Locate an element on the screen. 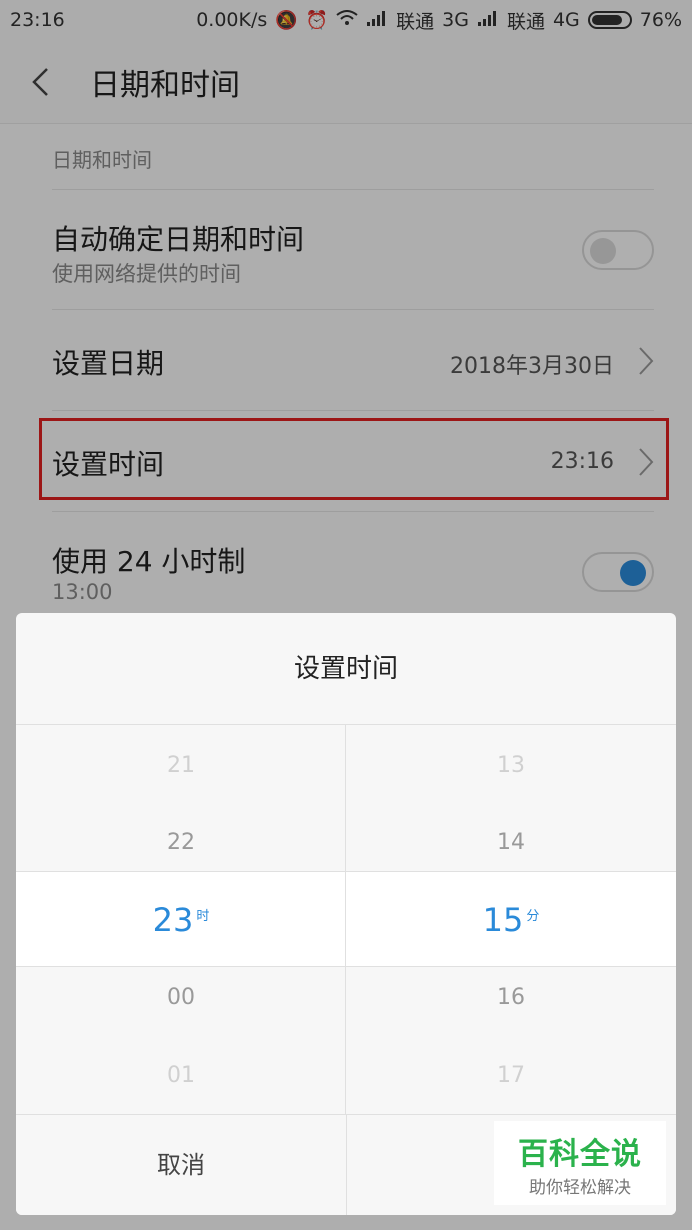 This screenshot has height=1230, width=692. watermark-subtitle: 助你轻松解决 is located at coordinates (580, 1188).